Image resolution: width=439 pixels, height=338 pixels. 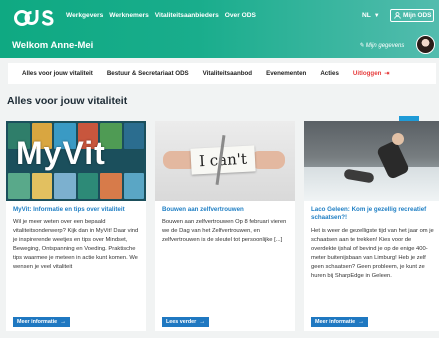 What do you see at coordinates (61, 153) in the screenshot?
I see `myvit-image-text: MyVit` at bounding box center [61, 153].